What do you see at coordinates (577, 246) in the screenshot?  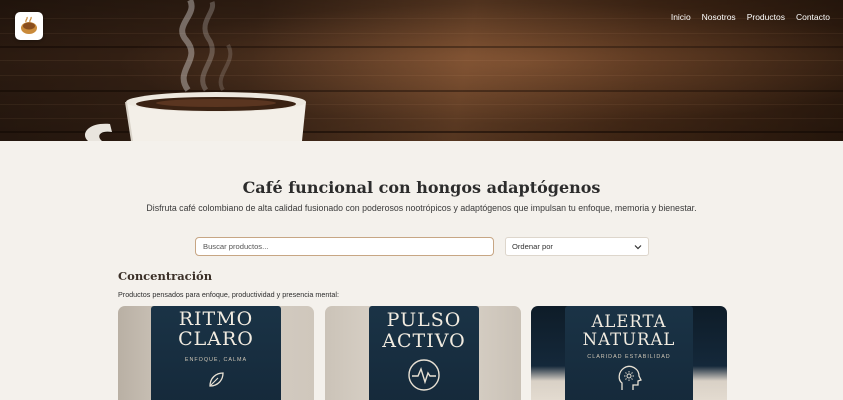 I see `sort-select: Ordenar por` at bounding box center [577, 246].